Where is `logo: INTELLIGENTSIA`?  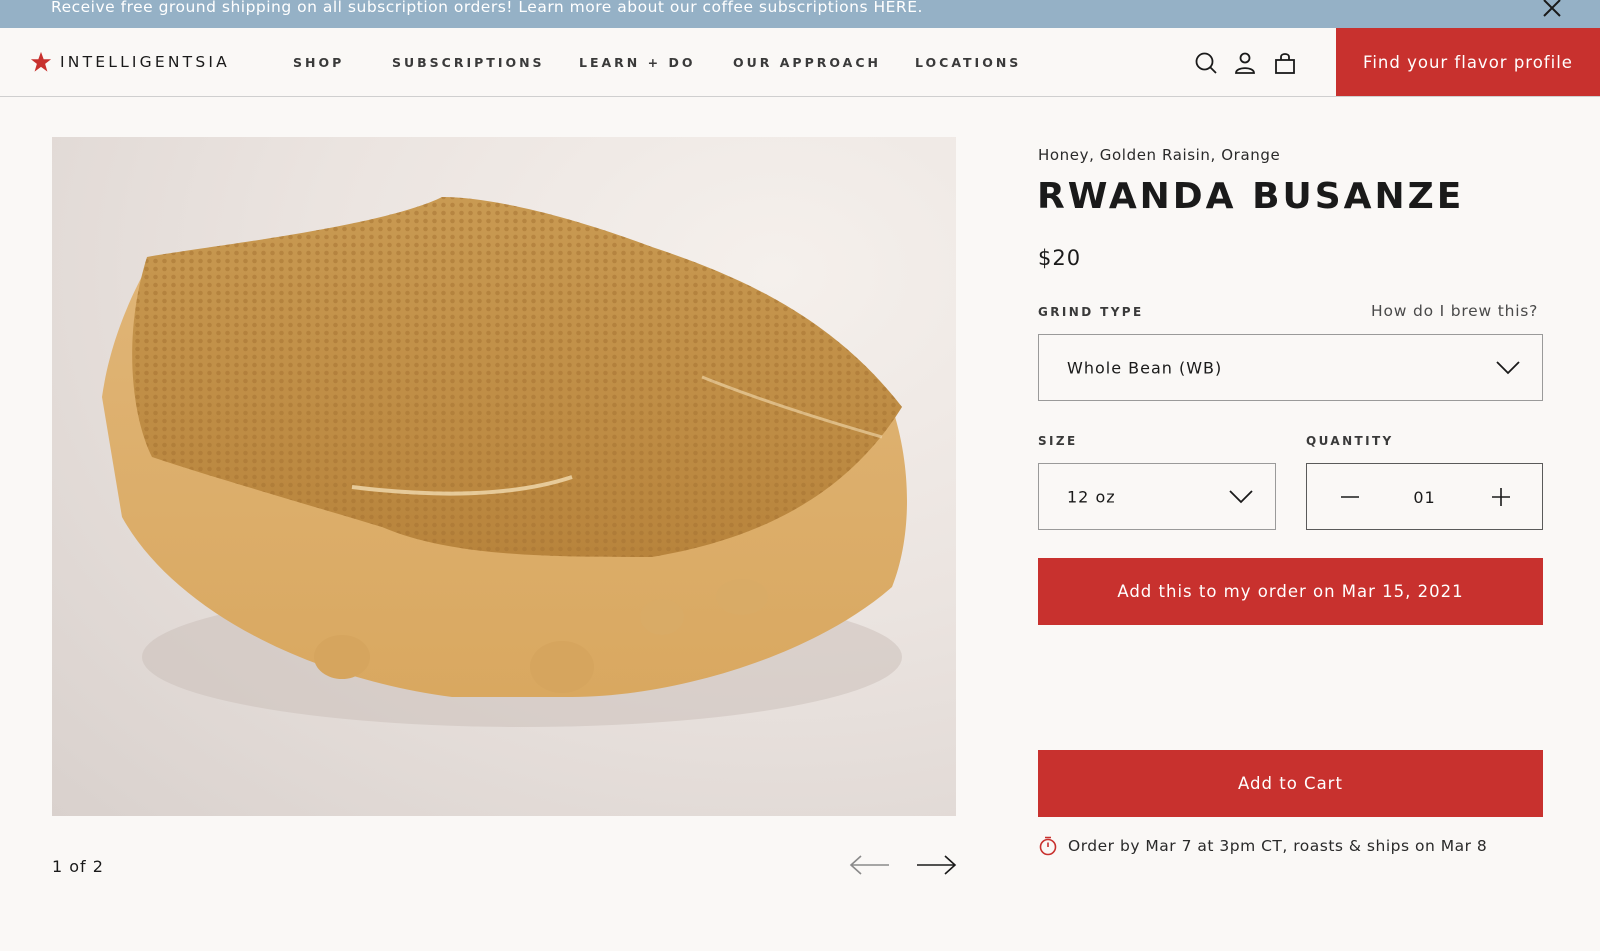
logo: INTELLIGENTSIA is located at coordinates (130, 62).